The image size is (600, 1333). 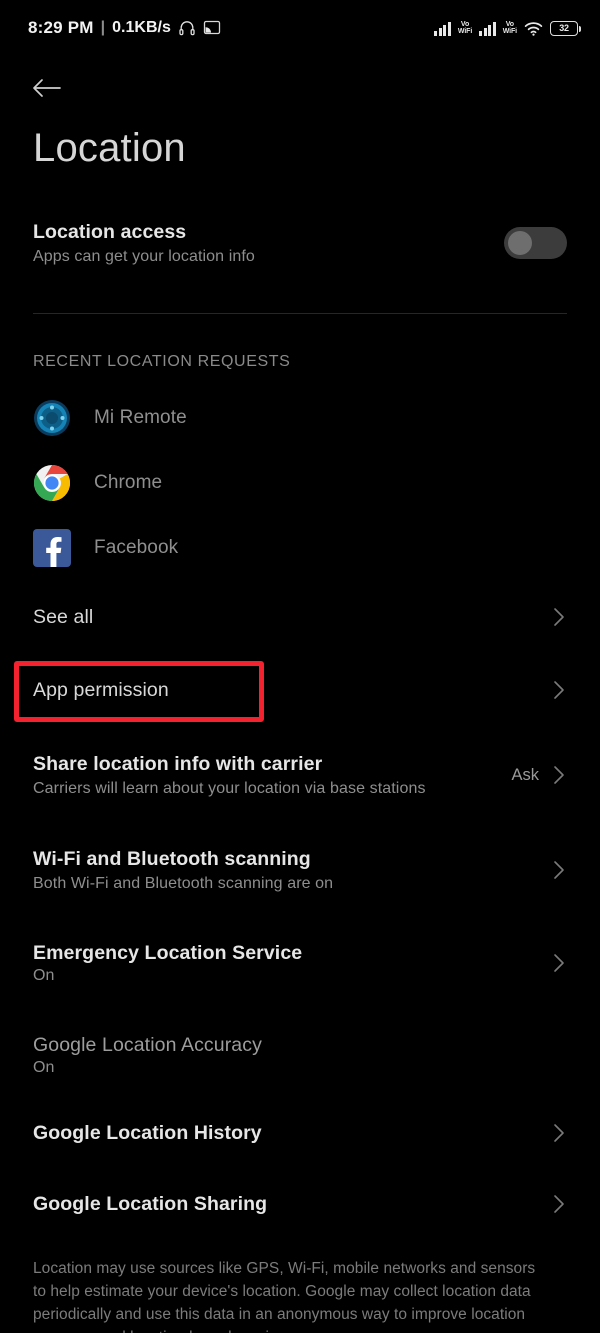 I want to click on recent-requests-label: RECENT LOCATION REQUESTS, so click(x=162, y=361).